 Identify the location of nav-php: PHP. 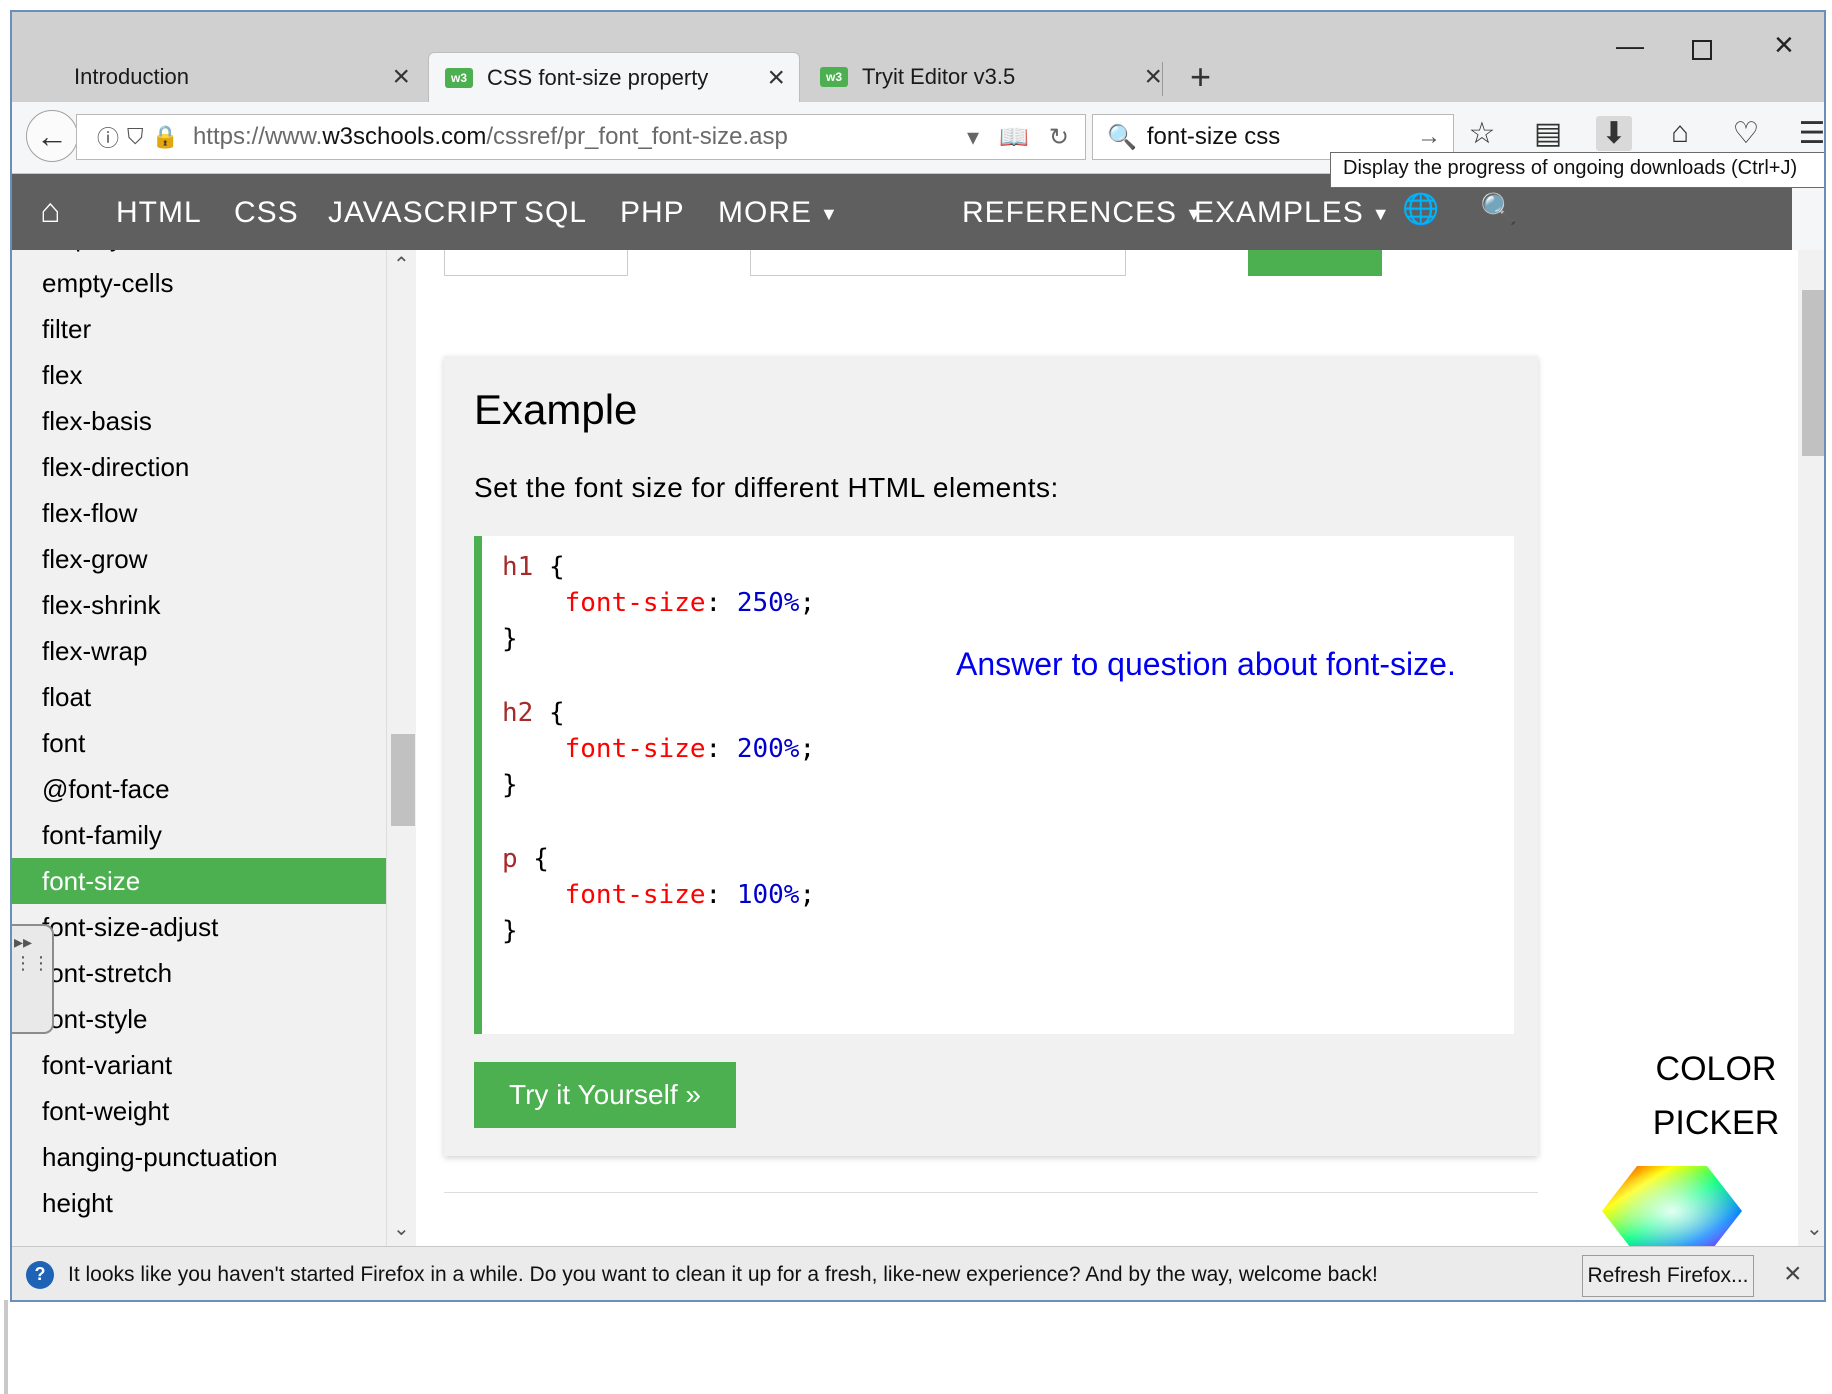
(652, 213).